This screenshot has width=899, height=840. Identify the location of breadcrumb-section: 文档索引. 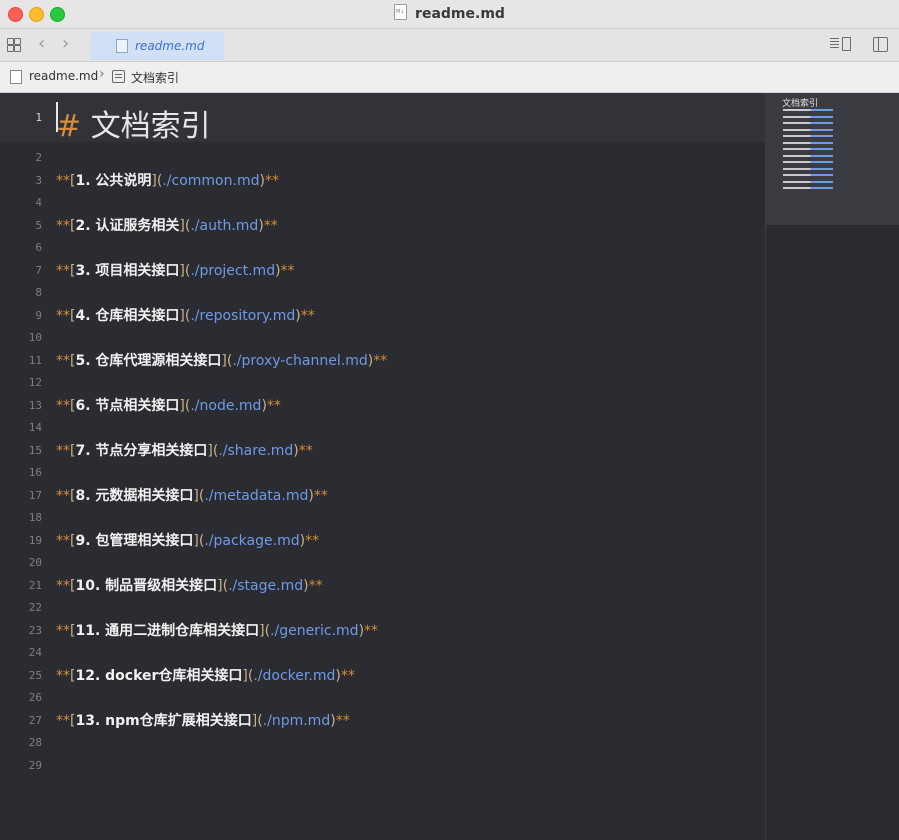
(155, 77).